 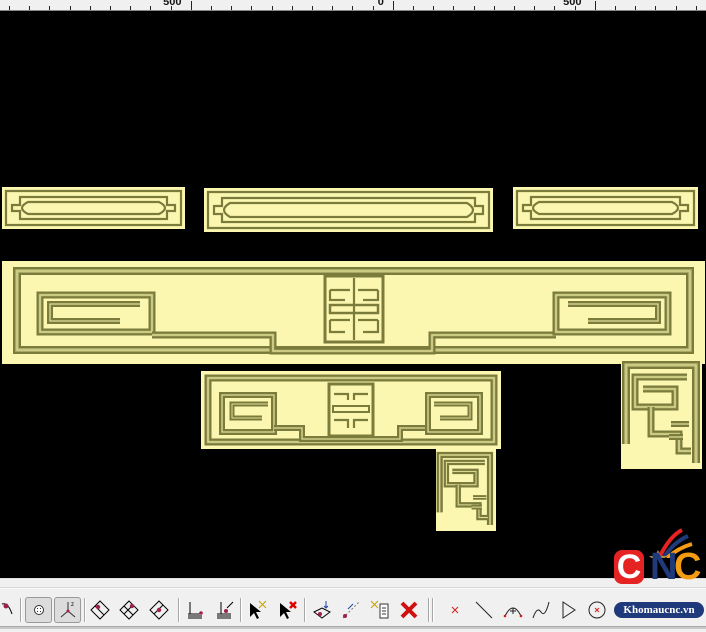 I want to click on delete-icon, so click(x=409, y=610).